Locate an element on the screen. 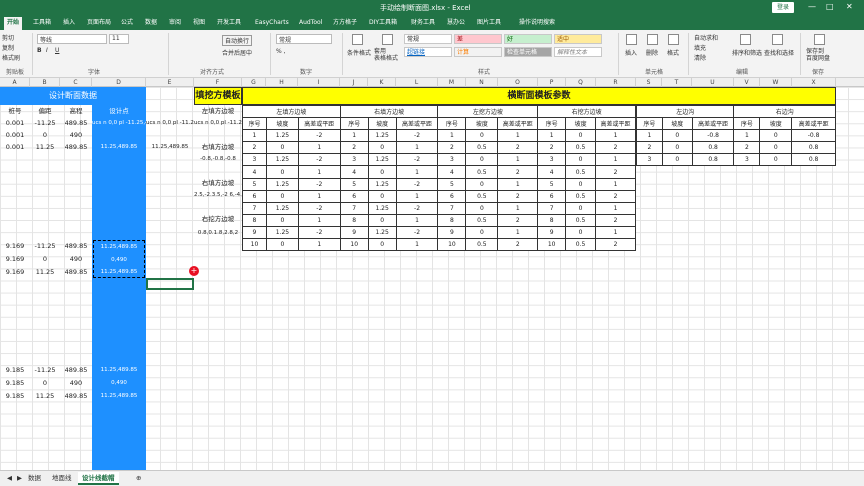 The width and height of the screenshot is (864, 486). param-cell: 8 is located at coordinates (552, 220).